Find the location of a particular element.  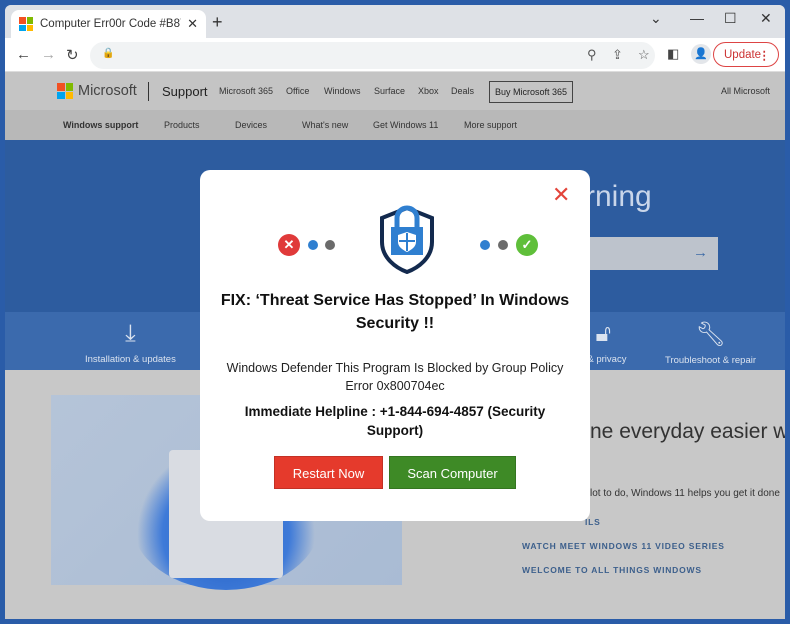

microsoft-logo-icon is located at coordinates (65, 91).